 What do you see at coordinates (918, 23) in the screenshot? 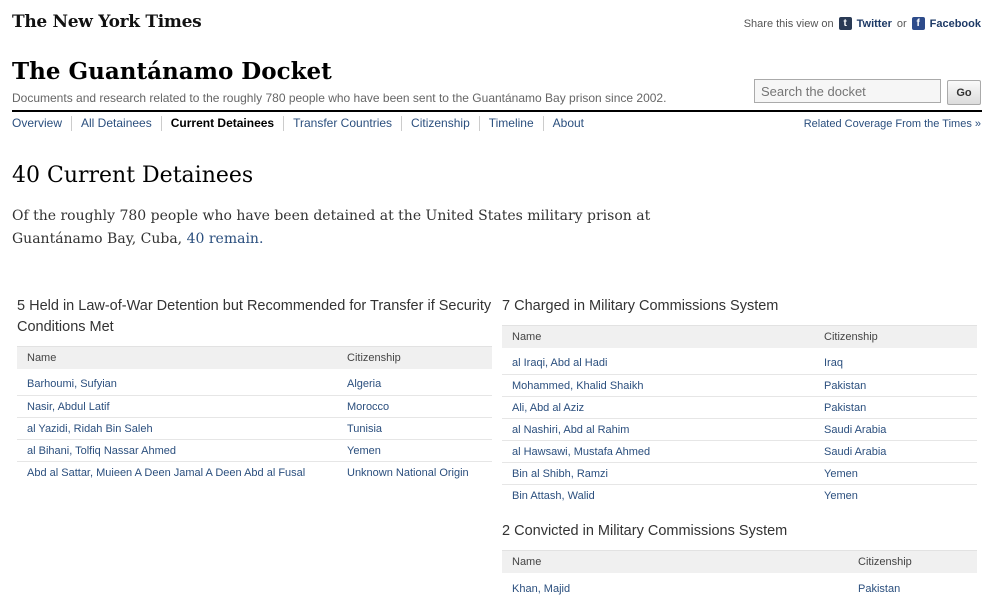
I see `facebook-icon: f` at bounding box center [918, 23].